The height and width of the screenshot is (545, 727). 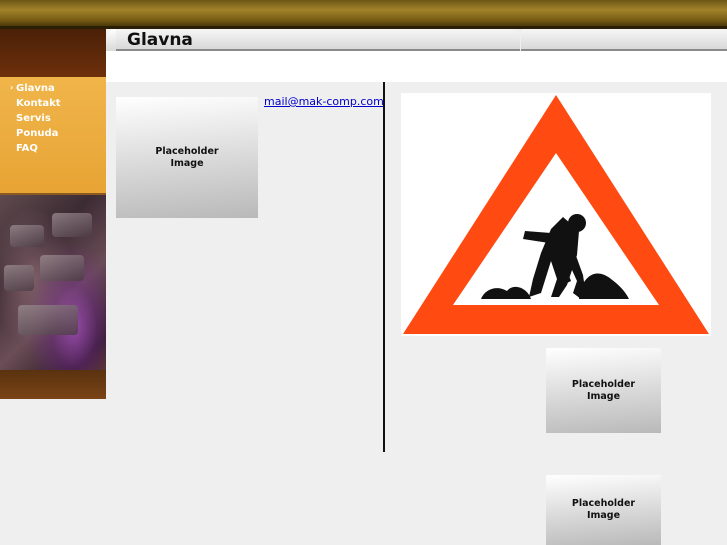 I want to click on nav-item-glavna: › Glavna, so click(x=53, y=90).